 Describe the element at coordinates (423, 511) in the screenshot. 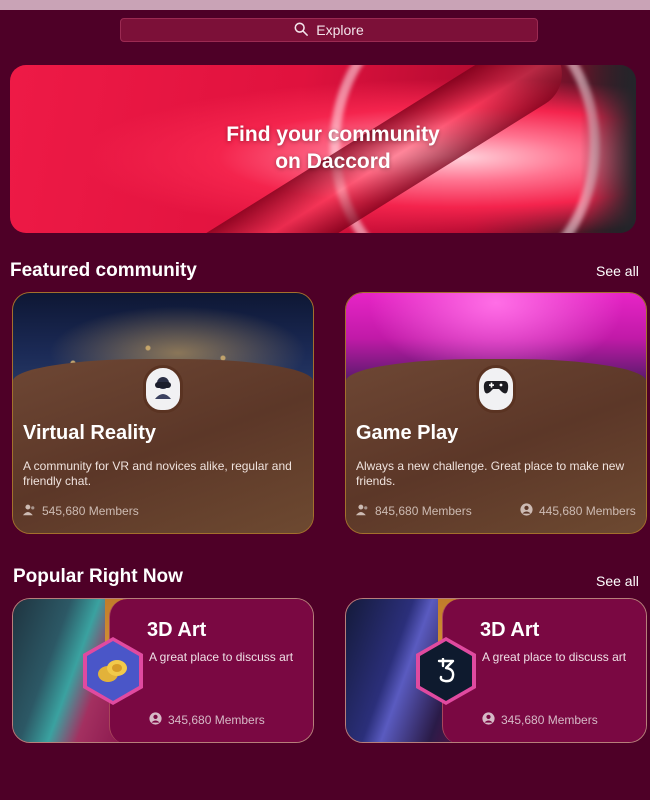

I see `members-text: 845,680 Members` at that location.